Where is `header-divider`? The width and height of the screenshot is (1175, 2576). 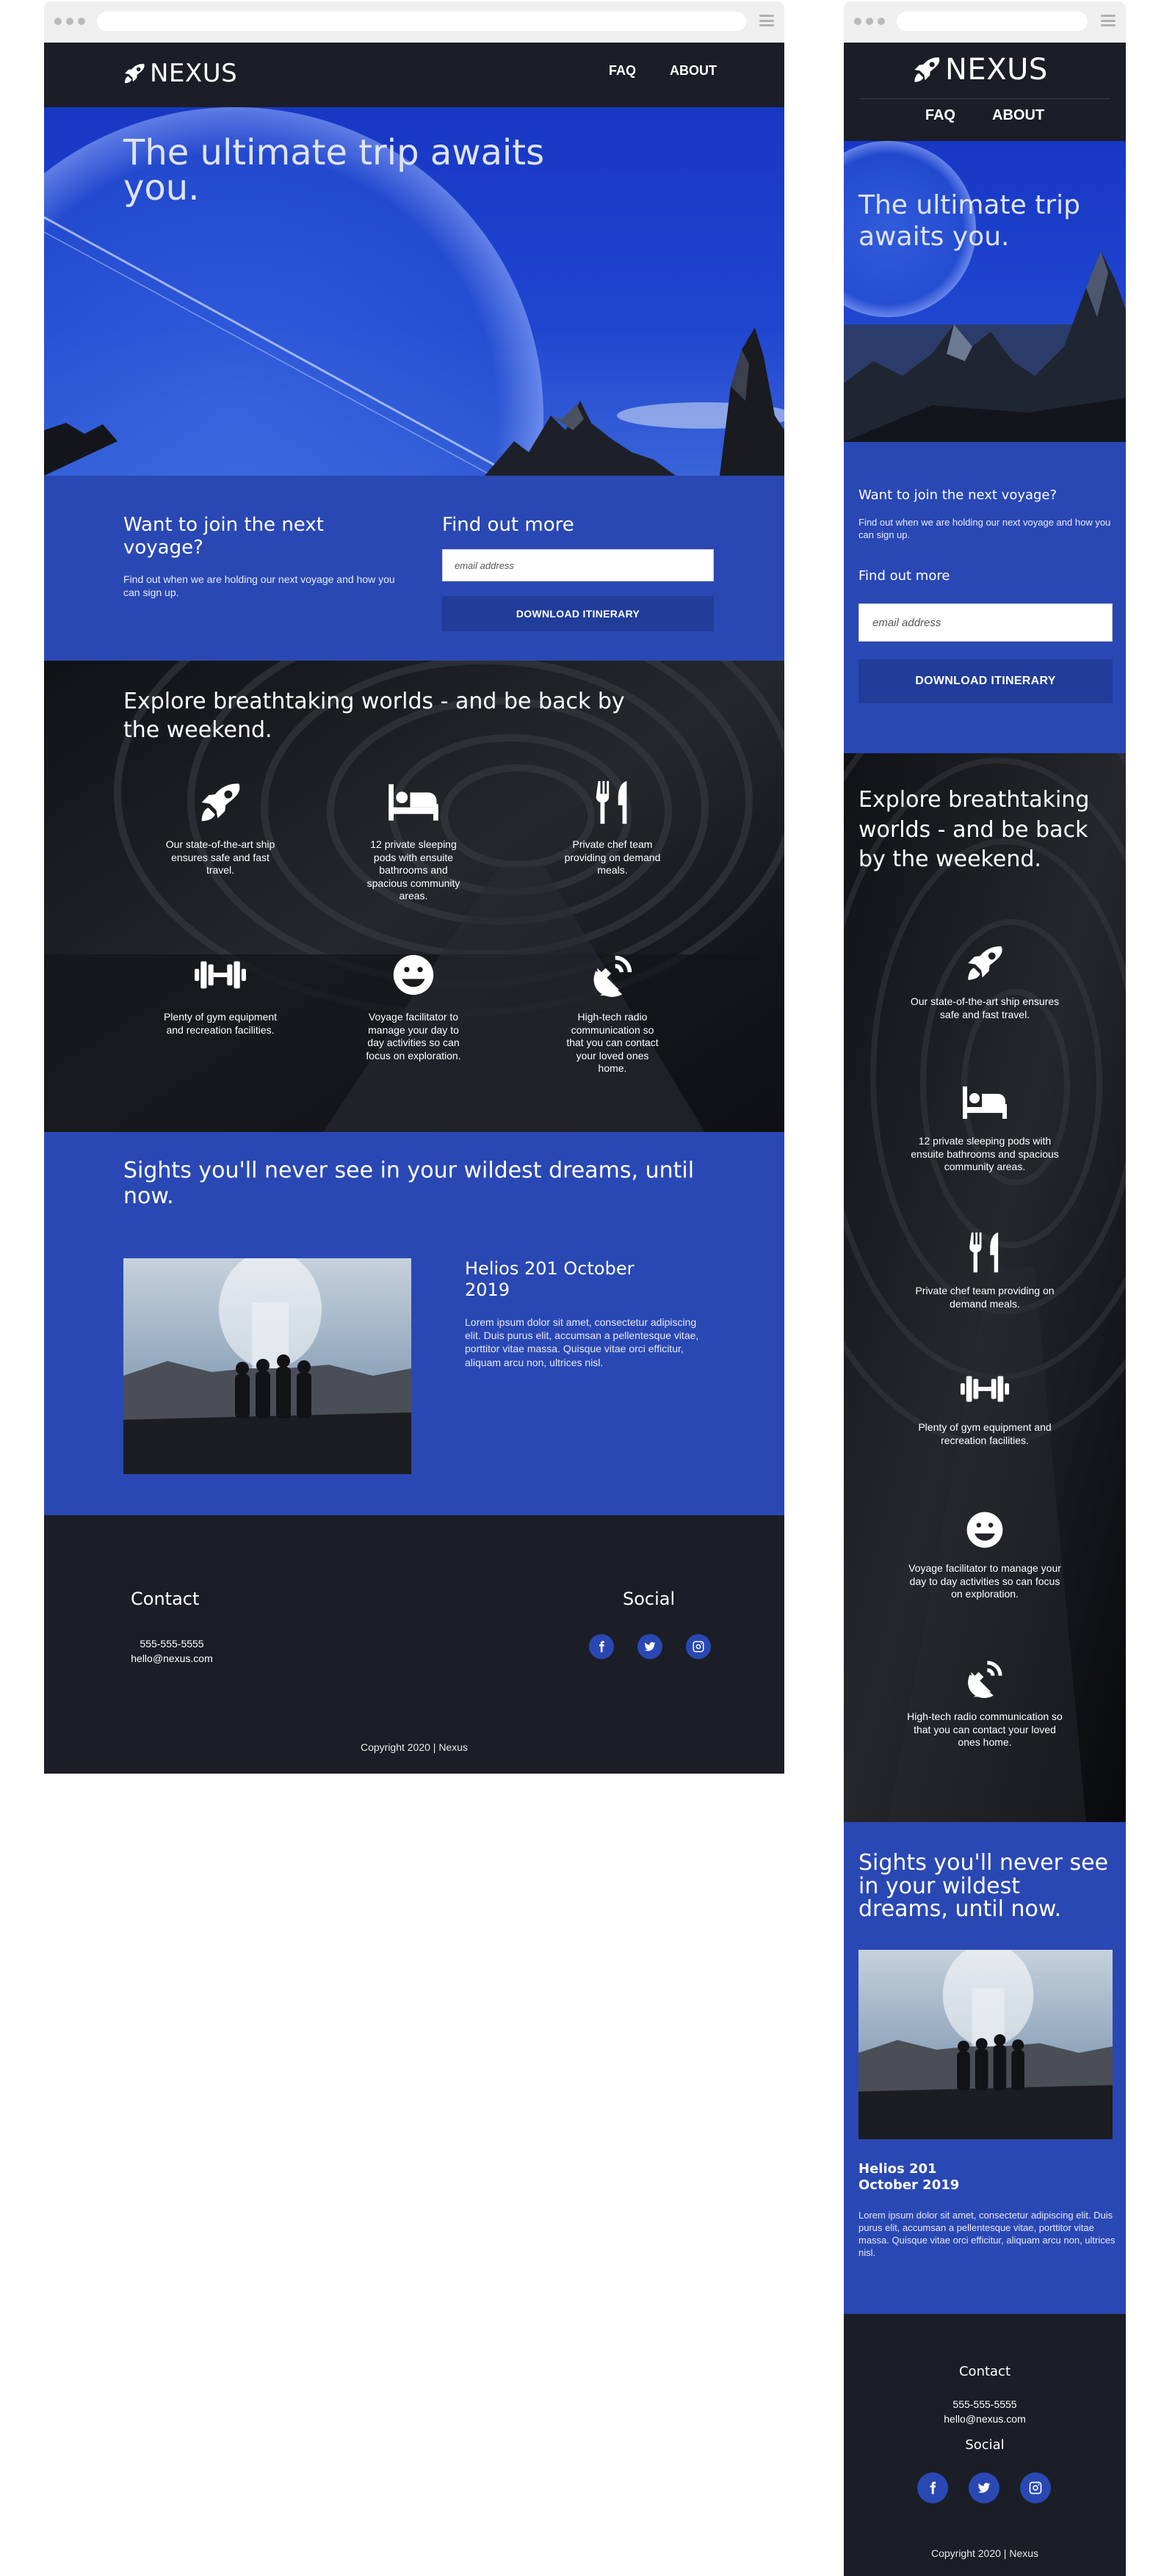
header-divider is located at coordinates (985, 99).